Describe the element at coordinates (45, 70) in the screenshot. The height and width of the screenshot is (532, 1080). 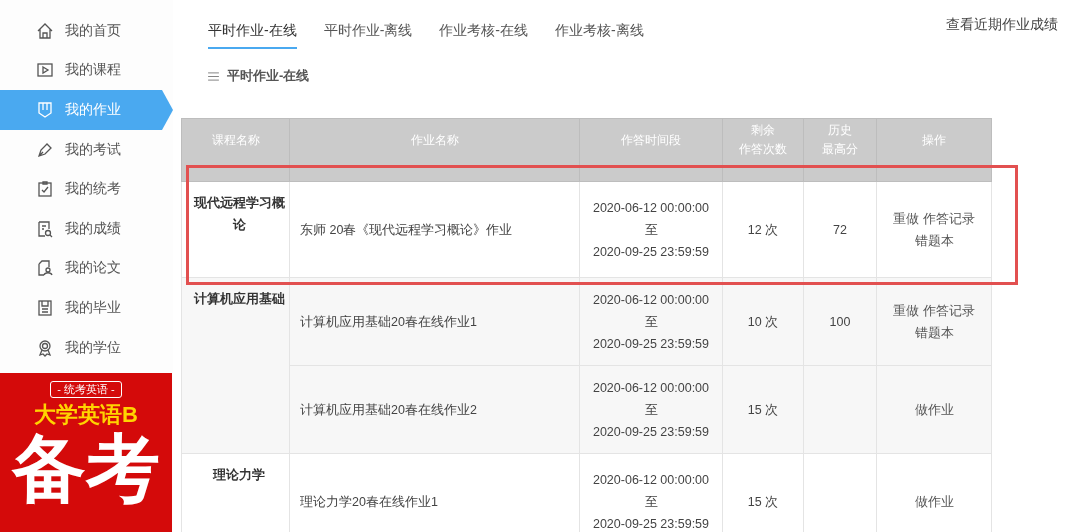
I see `play-icon` at that location.